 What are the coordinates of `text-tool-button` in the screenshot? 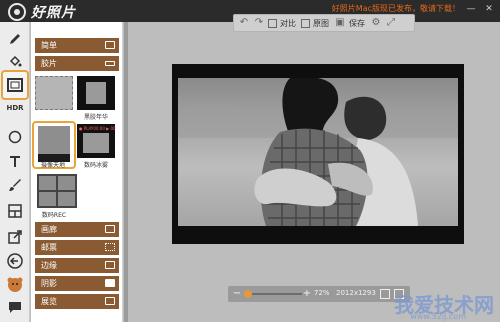 It's located at (15, 161).